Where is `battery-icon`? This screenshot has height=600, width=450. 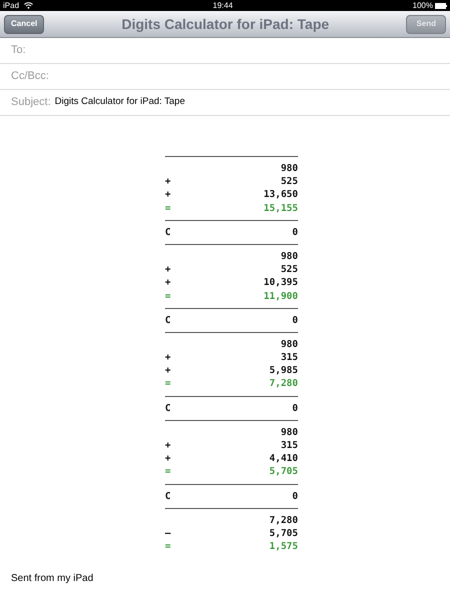 battery-icon is located at coordinates (441, 5).